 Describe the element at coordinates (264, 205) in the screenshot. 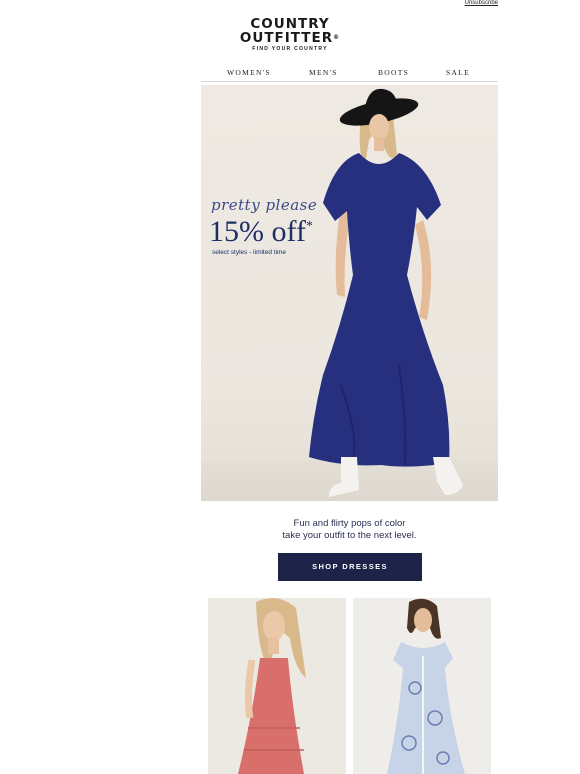

I see `hero-script-text: pretty please` at that location.